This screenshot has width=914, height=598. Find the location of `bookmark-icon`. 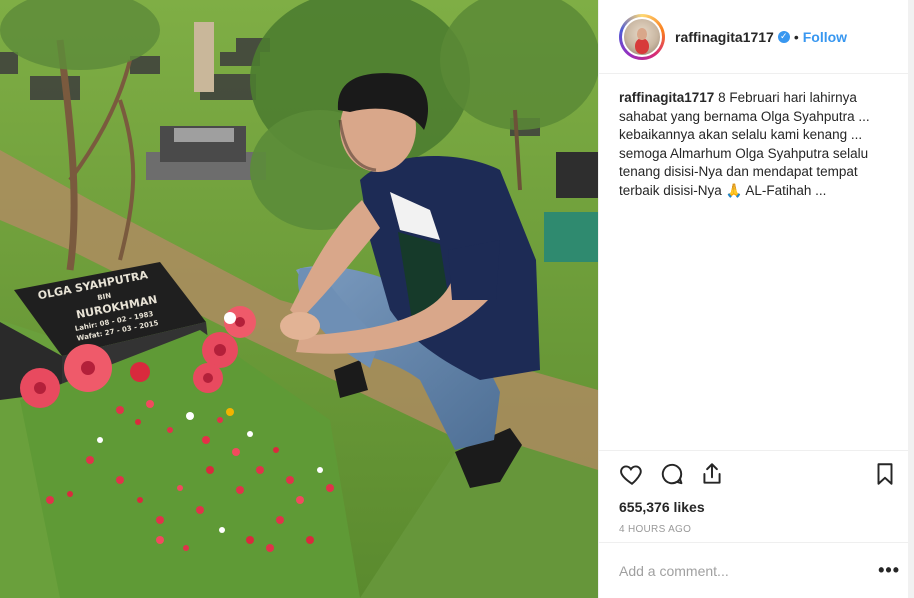

bookmark-icon is located at coordinates (885, 474).